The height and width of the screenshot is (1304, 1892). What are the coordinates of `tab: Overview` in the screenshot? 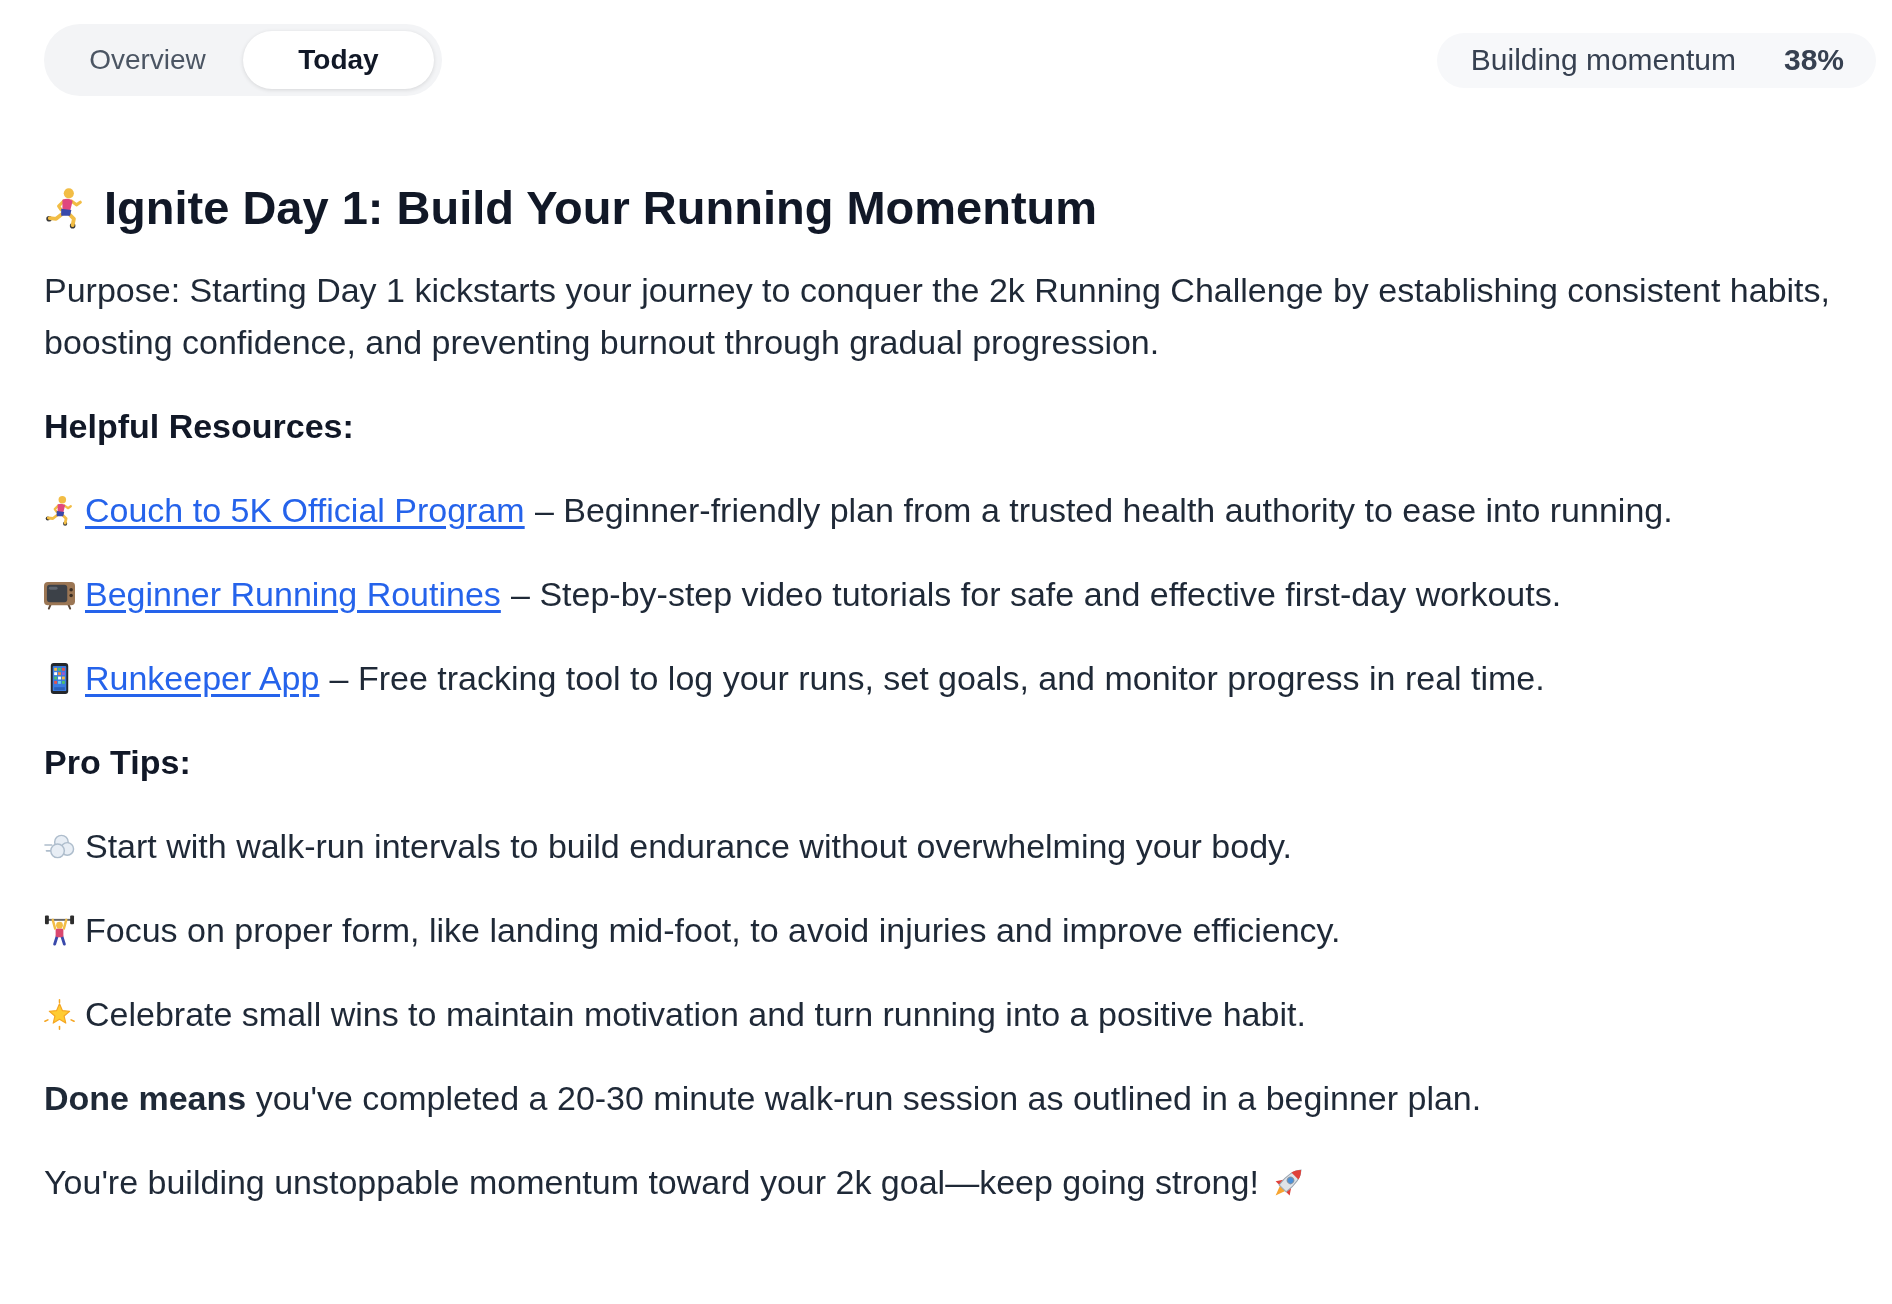 It's located at (147, 60).